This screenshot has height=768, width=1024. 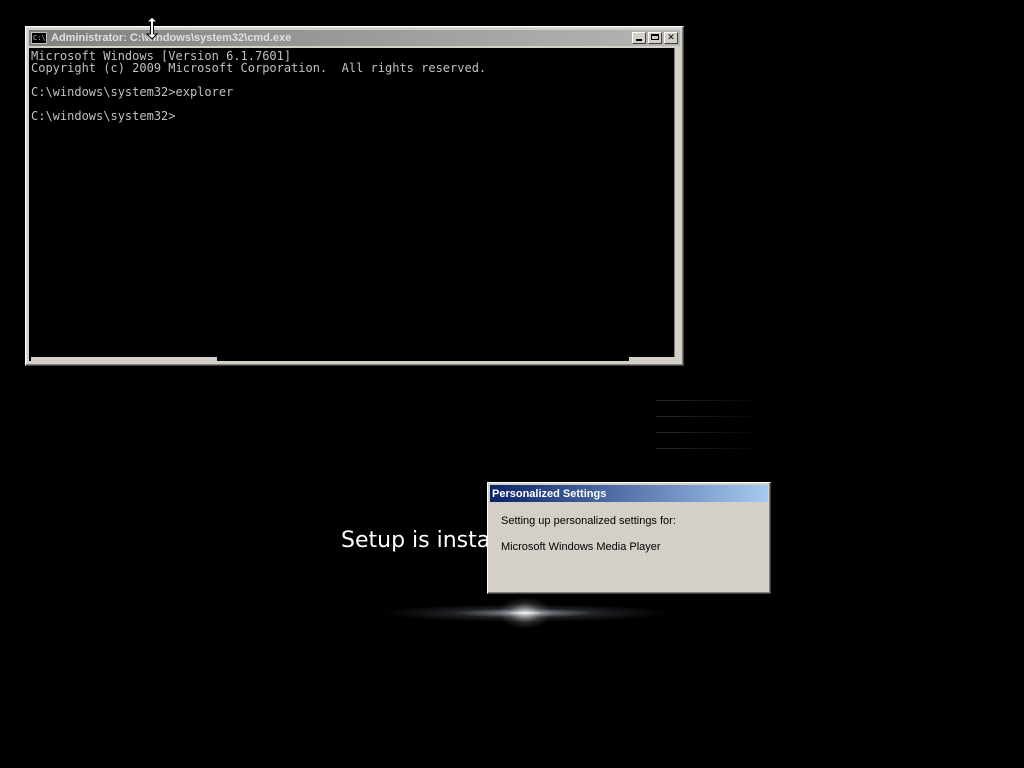 I want to click on cmd-console-icon: C:\, so click(x=39, y=38).